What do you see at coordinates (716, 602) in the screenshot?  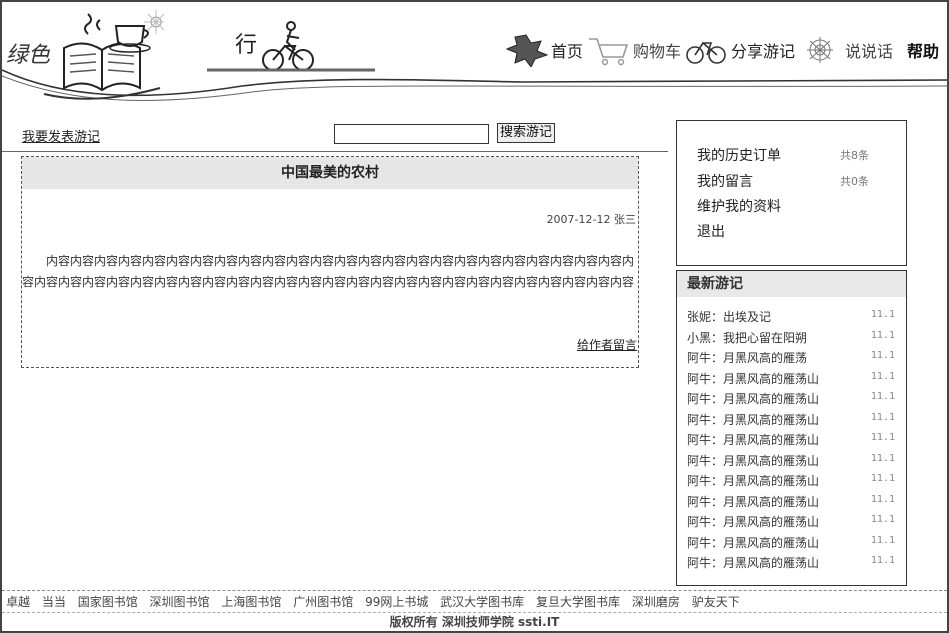 I see `footer-link: 驴友天下` at bounding box center [716, 602].